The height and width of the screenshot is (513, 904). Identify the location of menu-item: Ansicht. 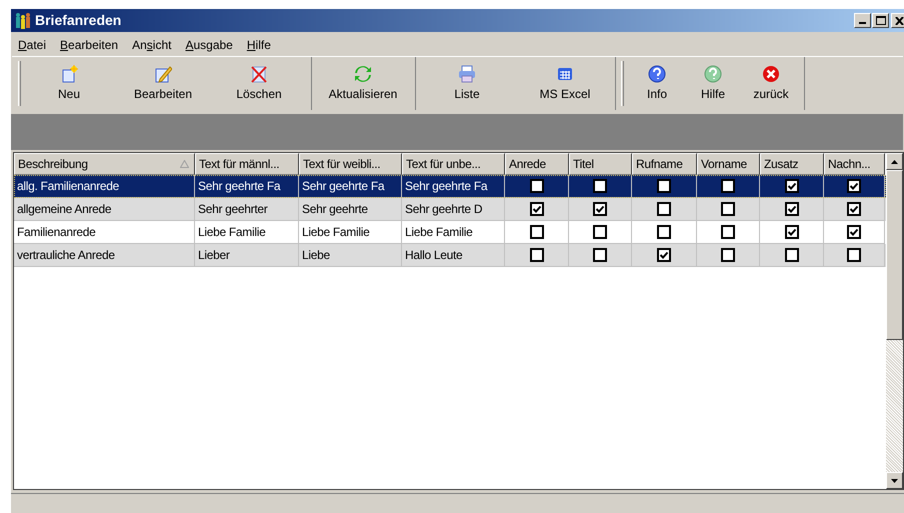
(152, 45).